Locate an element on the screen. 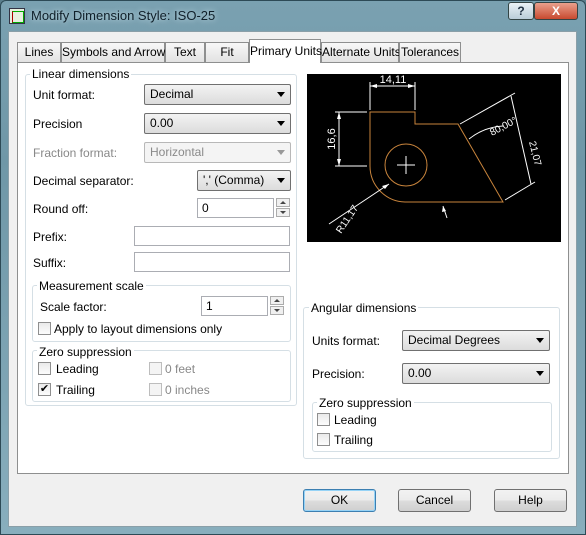  dimension-preview: 14,11 16,6 80,00° 21,07 R11,17 is located at coordinates (434, 158).